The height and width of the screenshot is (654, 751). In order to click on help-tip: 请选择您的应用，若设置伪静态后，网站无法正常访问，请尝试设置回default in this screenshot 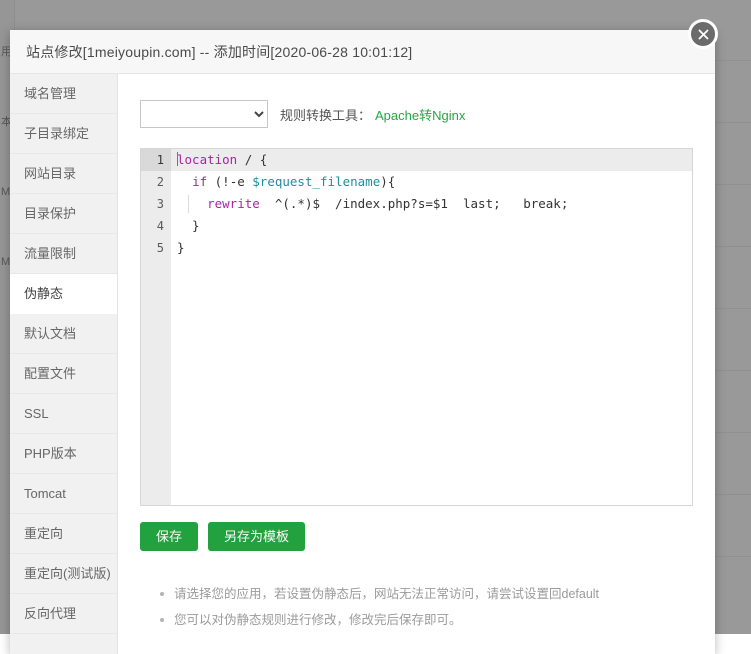, I will do `click(426, 594)`.